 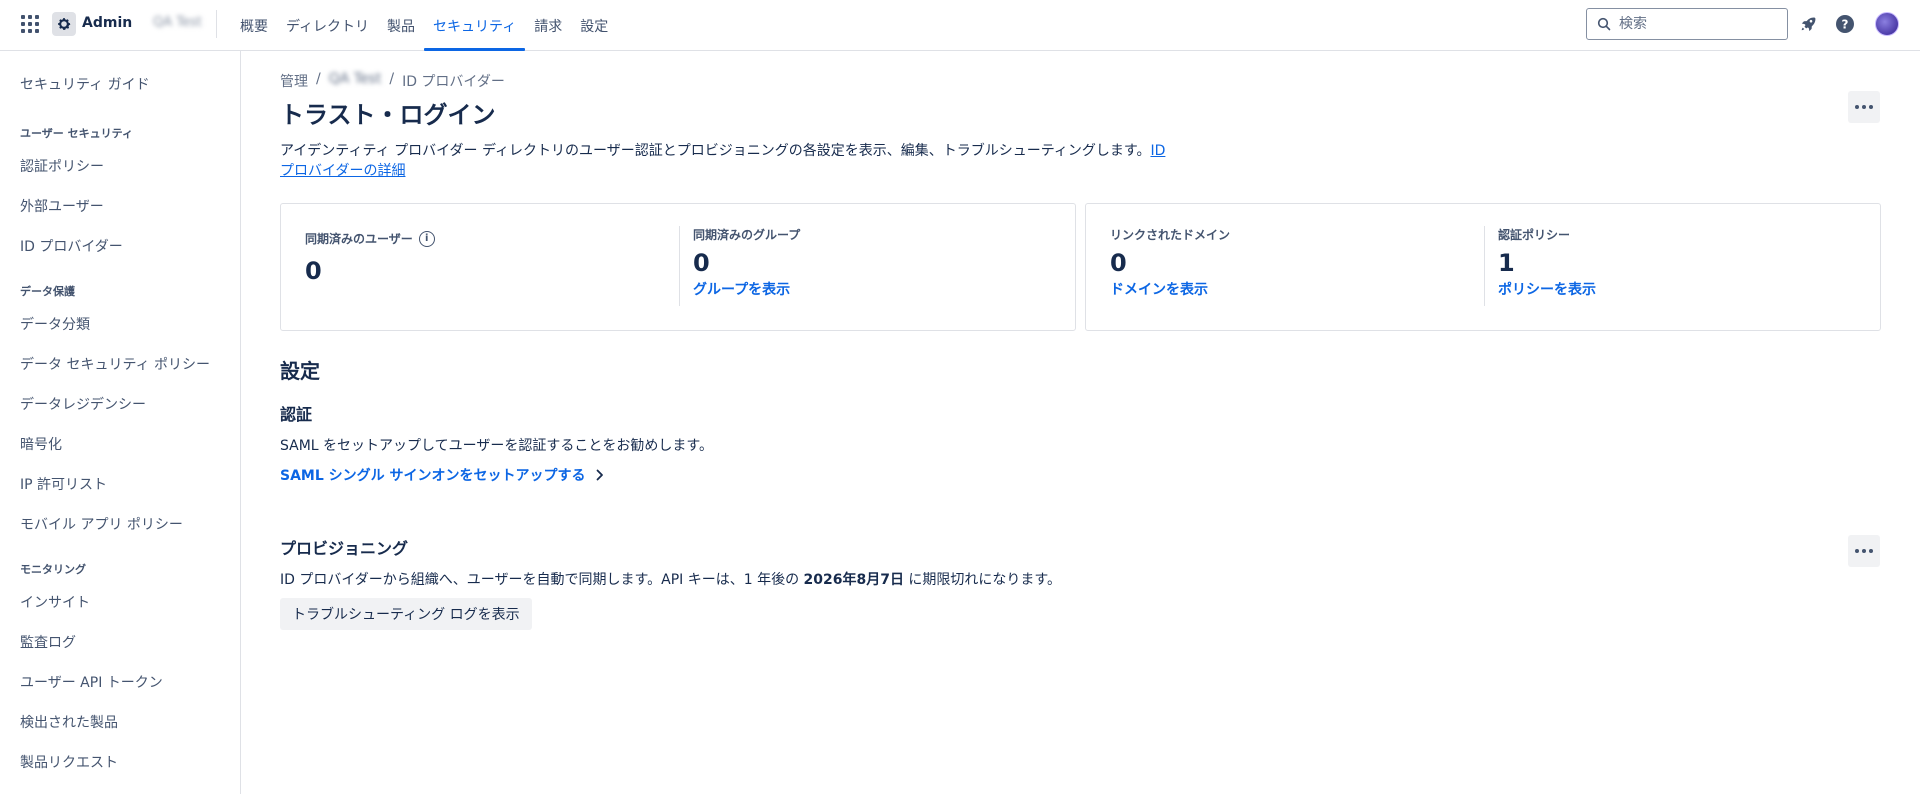 What do you see at coordinates (701, 263) in the screenshot?
I see `synced-groups-value: 0` at bounding box center [701, 263].